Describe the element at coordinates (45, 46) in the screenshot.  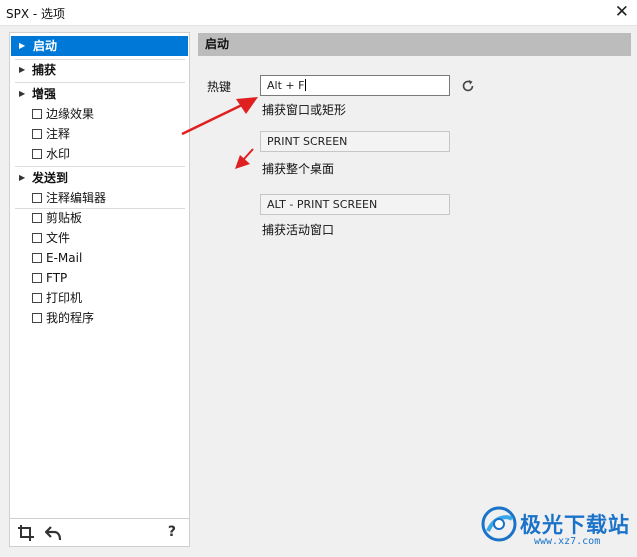
I see `sidebar-item-label: 启动` at that location.